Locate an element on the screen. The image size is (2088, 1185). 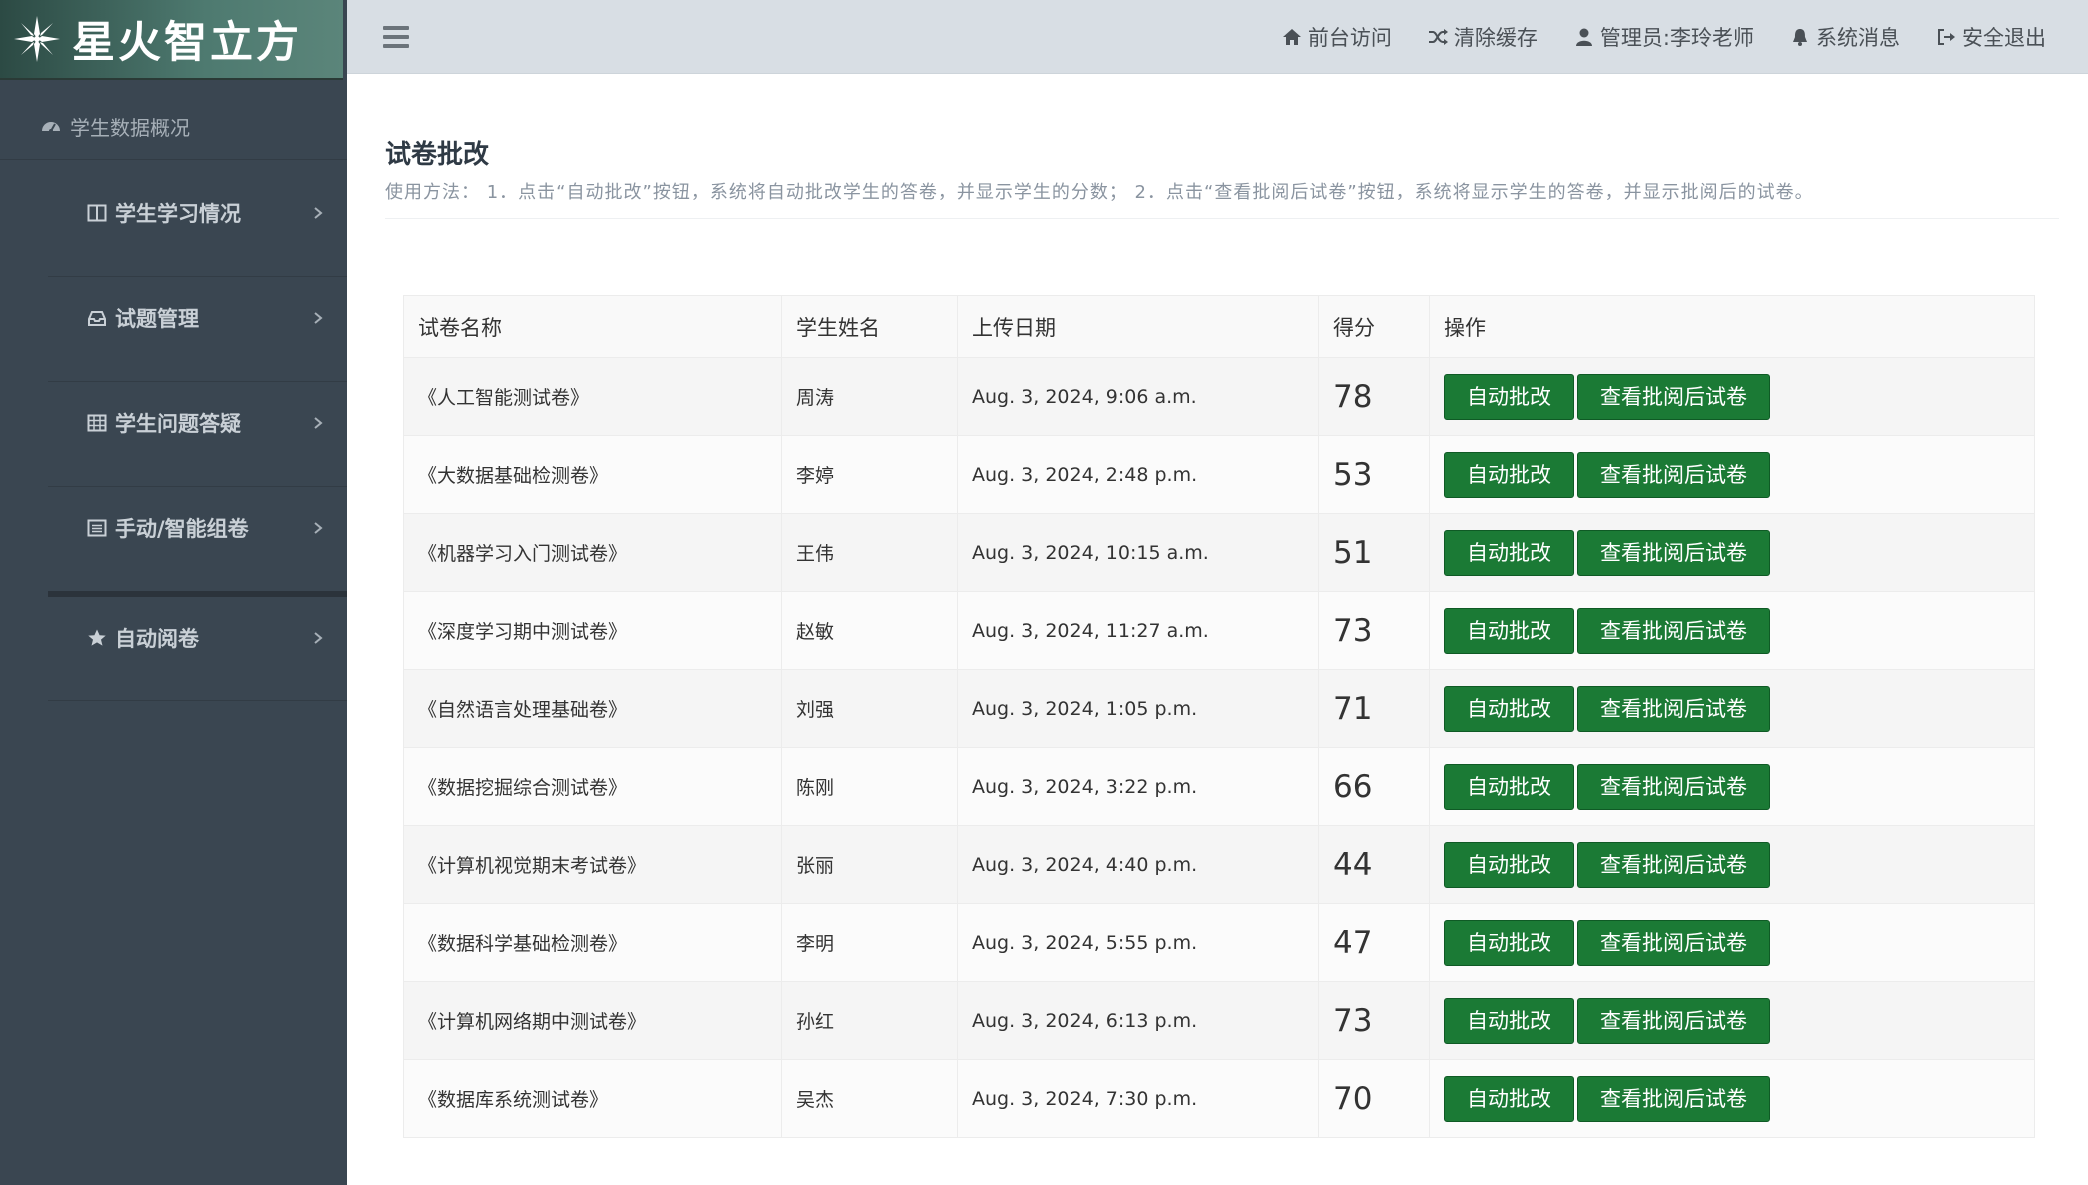
brand-name: 星火智立方 is located at coordinates (187, 43).